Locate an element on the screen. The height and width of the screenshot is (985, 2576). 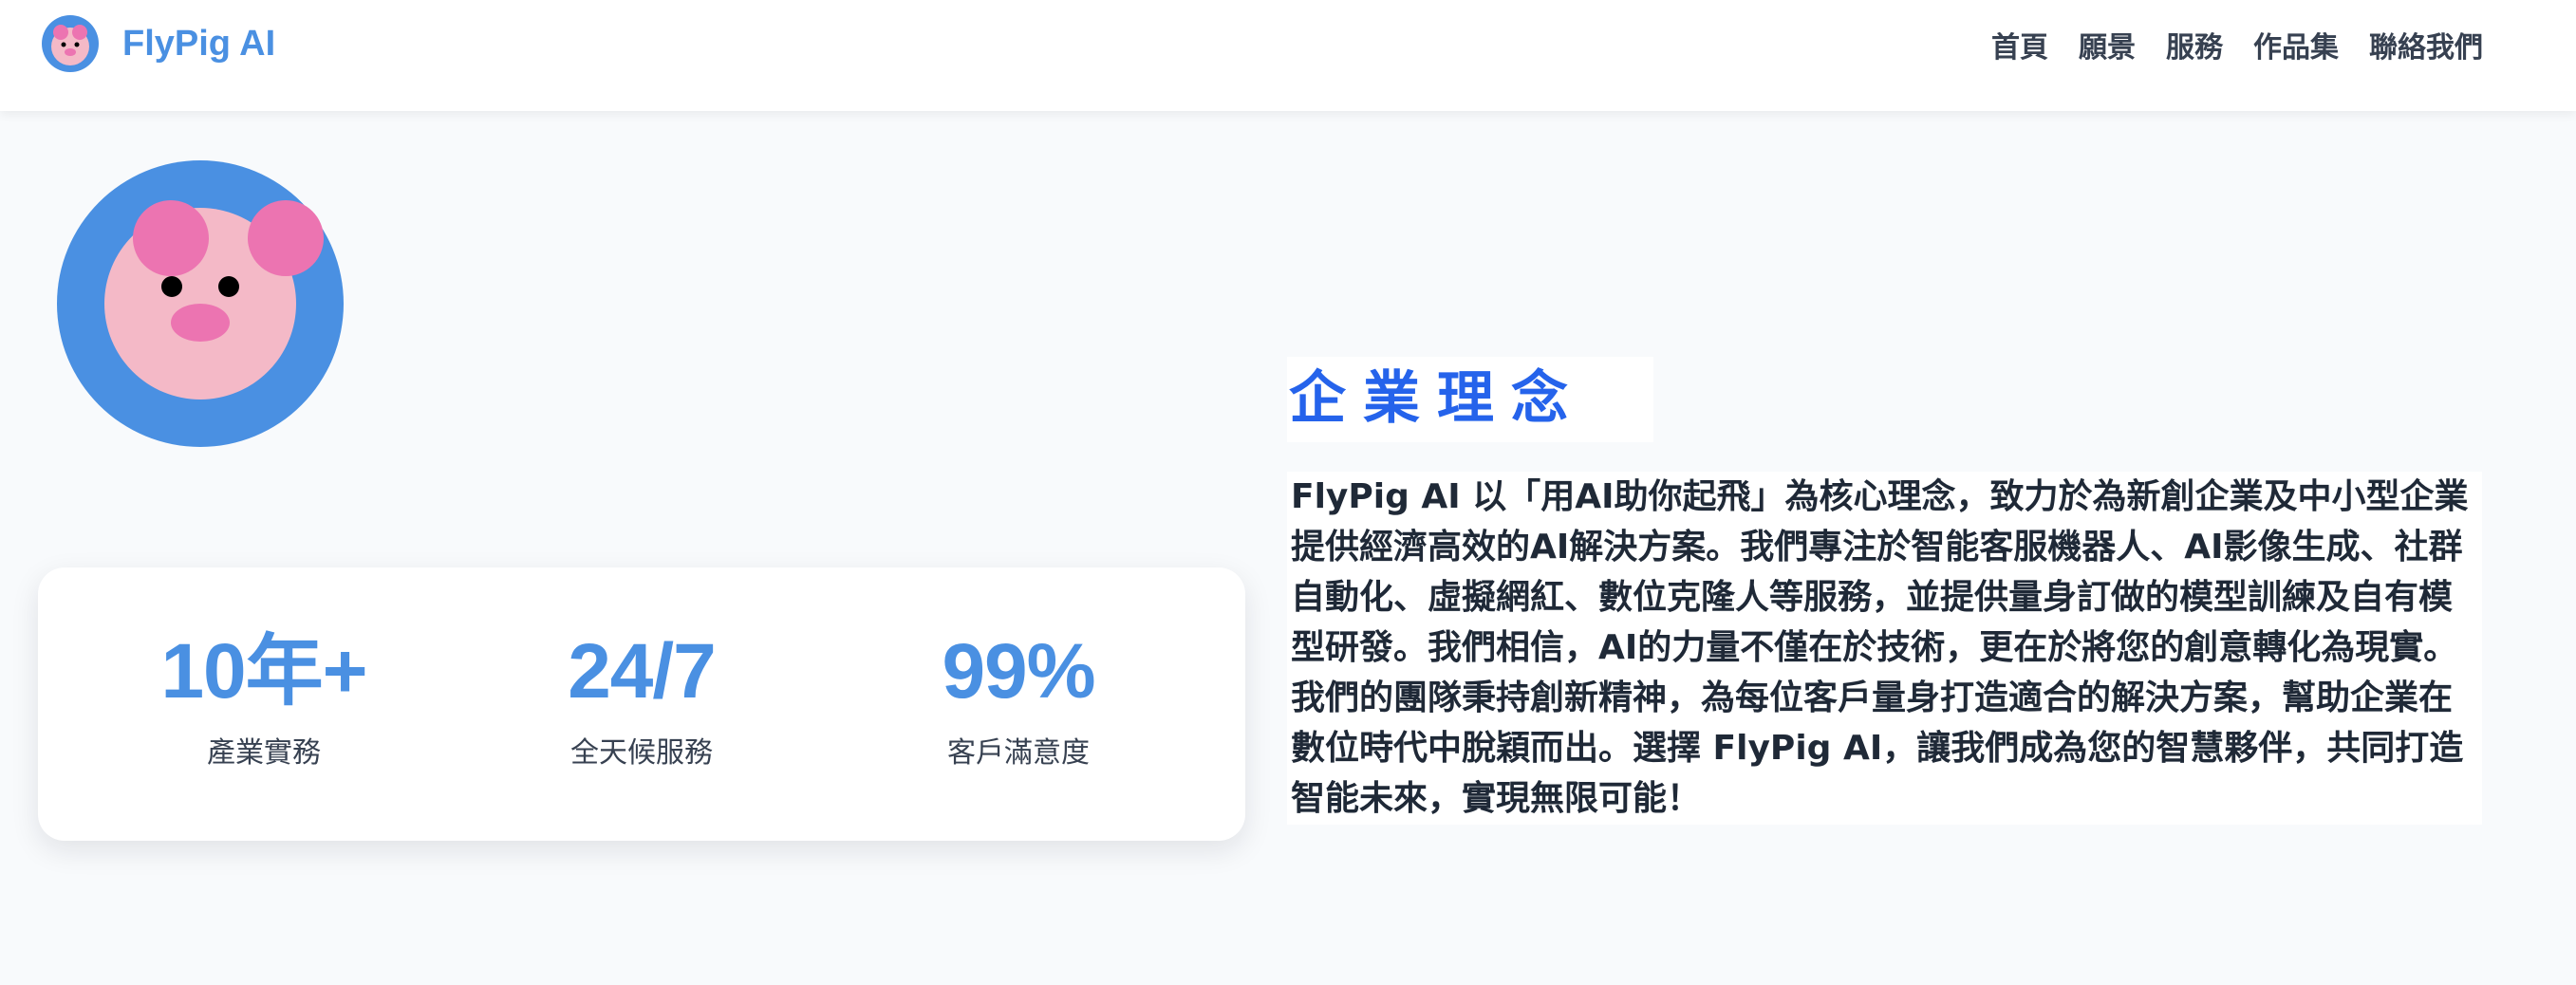
navbar: FlyPig AI 首頁 願景 服務 作品集 聯絡我們 is located at coordinates (1288, 55).